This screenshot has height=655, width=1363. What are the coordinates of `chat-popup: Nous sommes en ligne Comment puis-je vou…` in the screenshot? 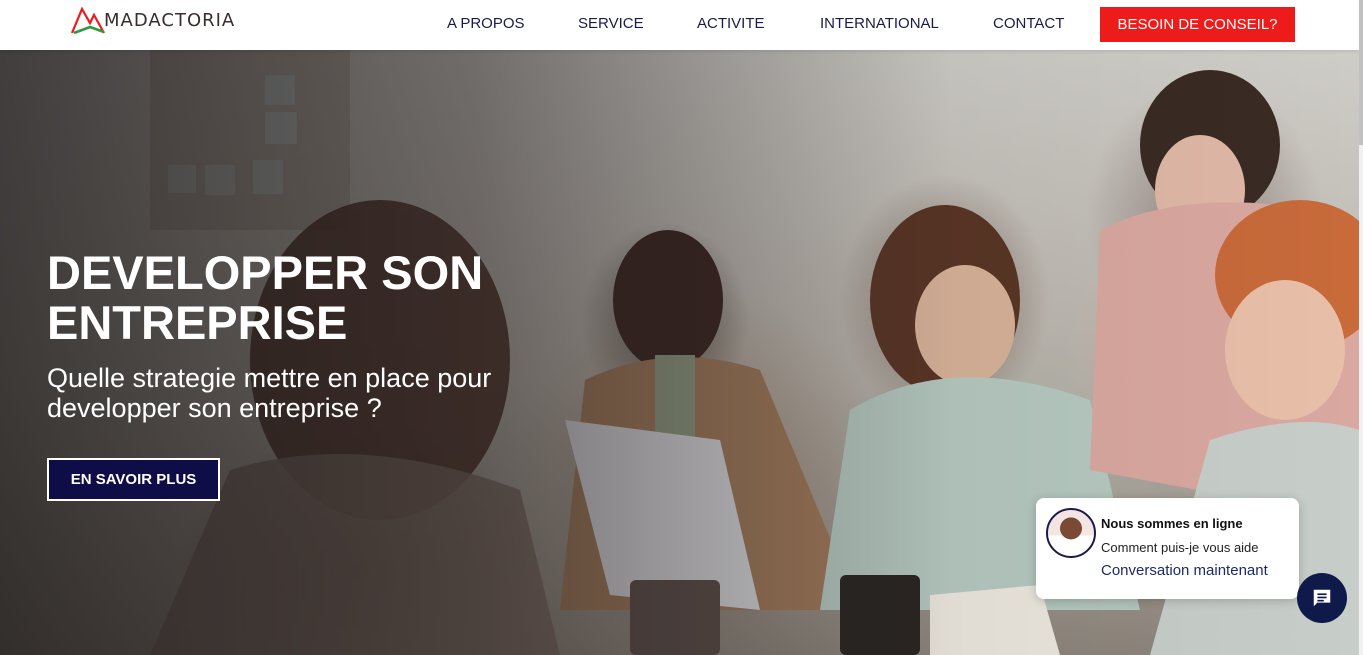 It's located at (1167, 548).